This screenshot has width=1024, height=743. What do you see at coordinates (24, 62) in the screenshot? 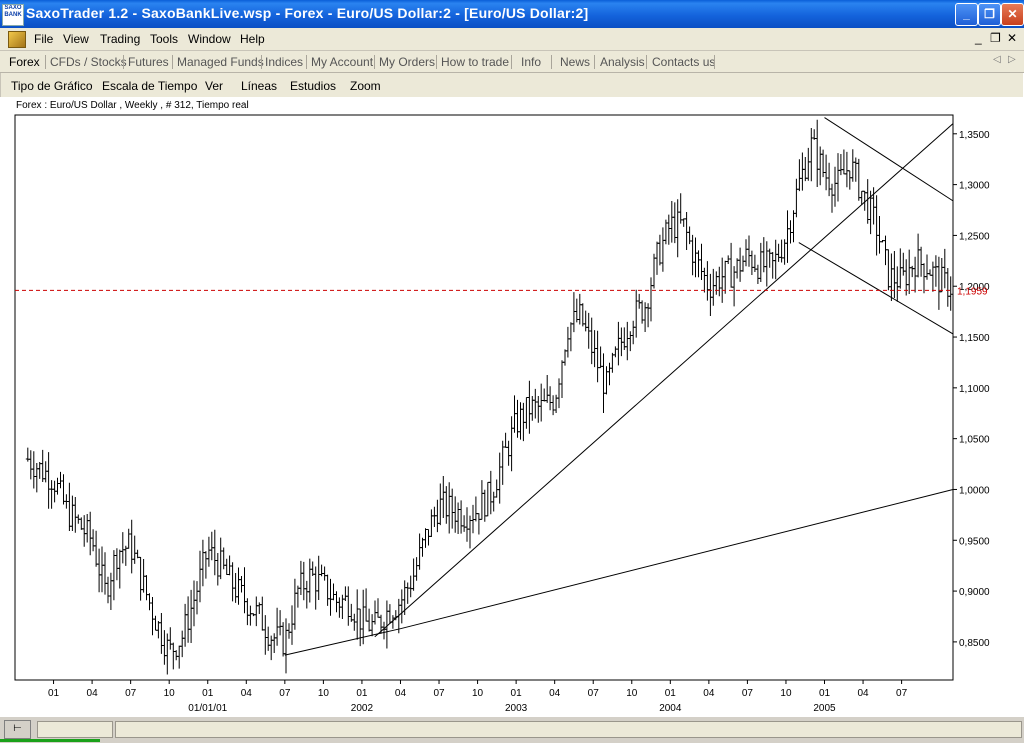
I see `nav-forex: Forex` at bounding box center [24, 62].